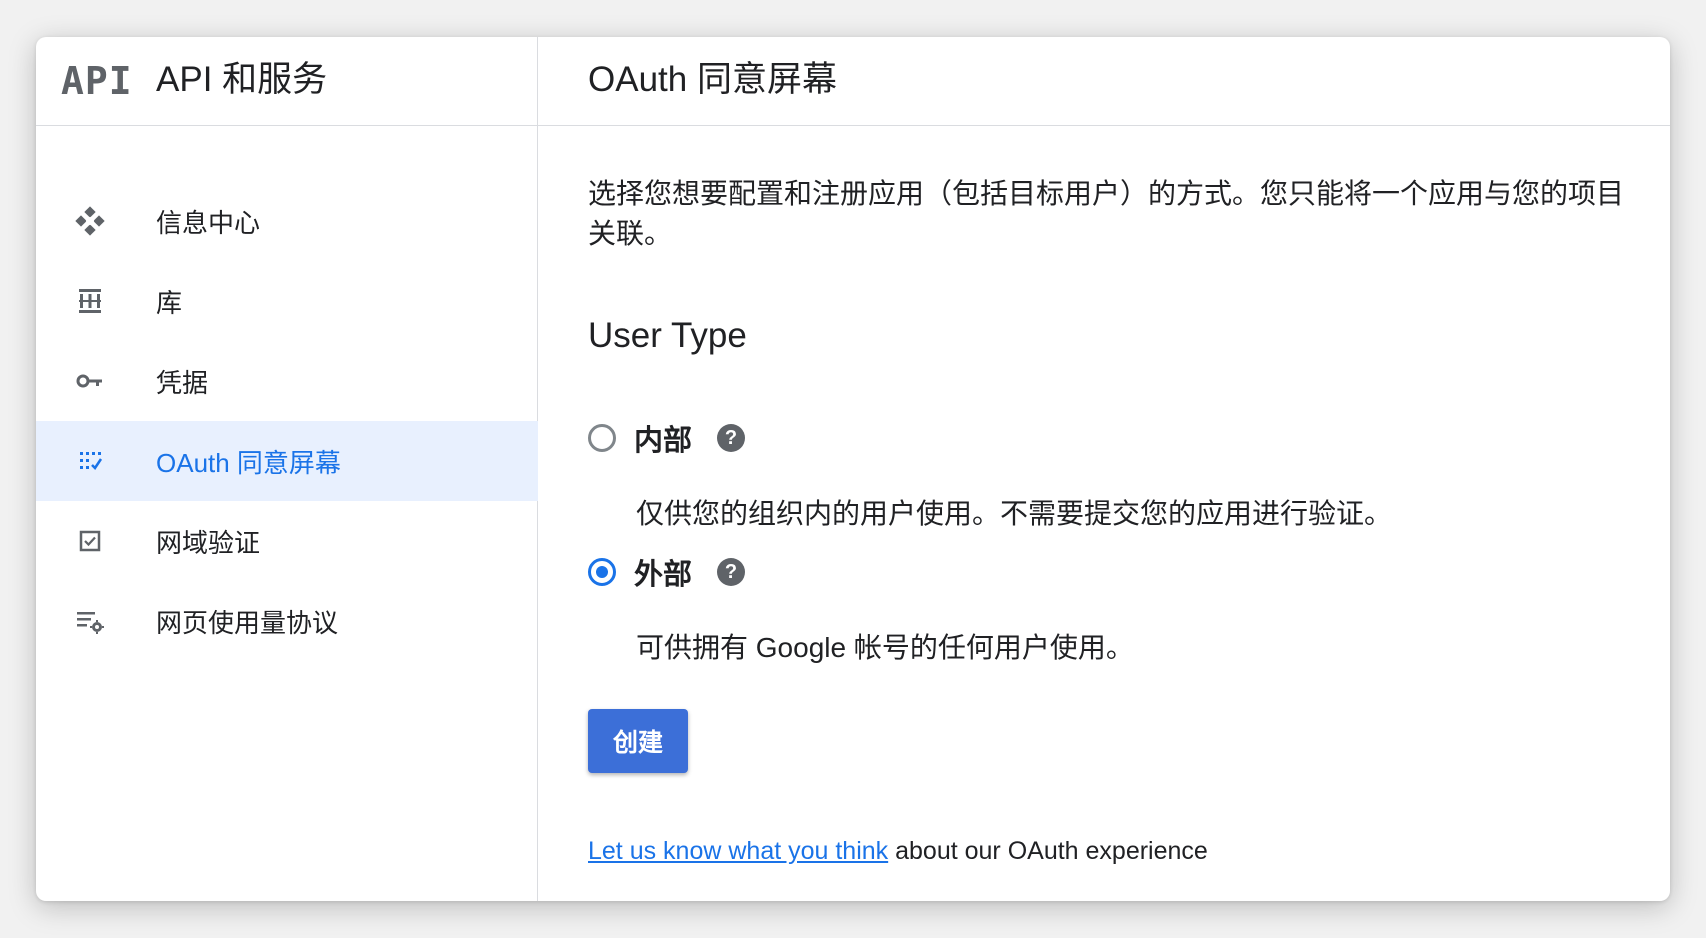  Describe the element at coordinates (1104, 81) in the screenshot. I see `main-header: OAuth 同意屏幕` at that location.